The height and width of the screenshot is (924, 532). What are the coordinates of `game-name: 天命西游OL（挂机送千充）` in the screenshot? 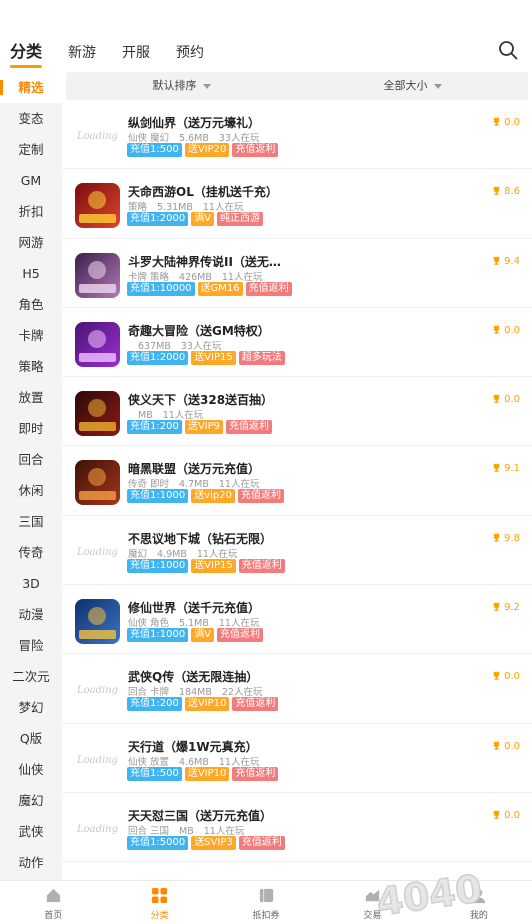 It's located at (203, 192).